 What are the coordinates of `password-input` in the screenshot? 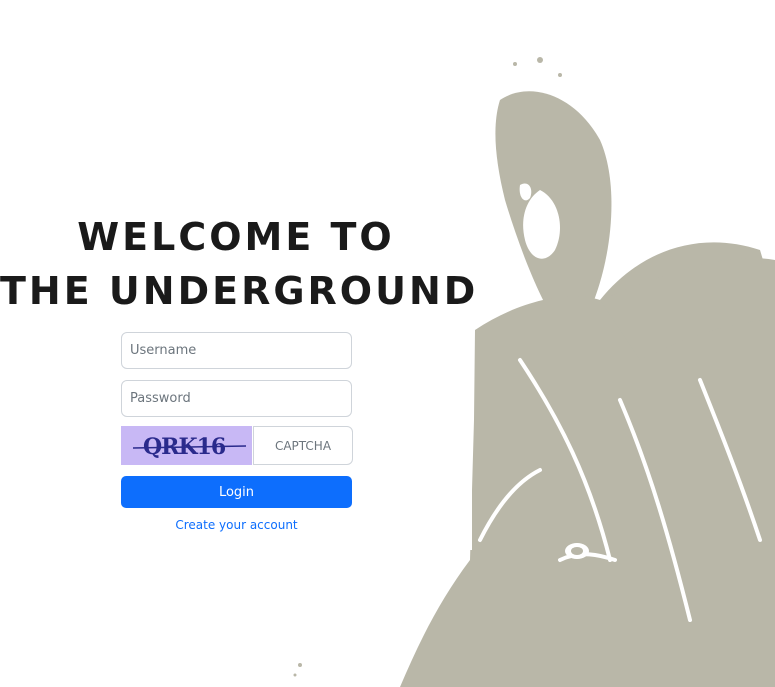 It's located at (236, 398).